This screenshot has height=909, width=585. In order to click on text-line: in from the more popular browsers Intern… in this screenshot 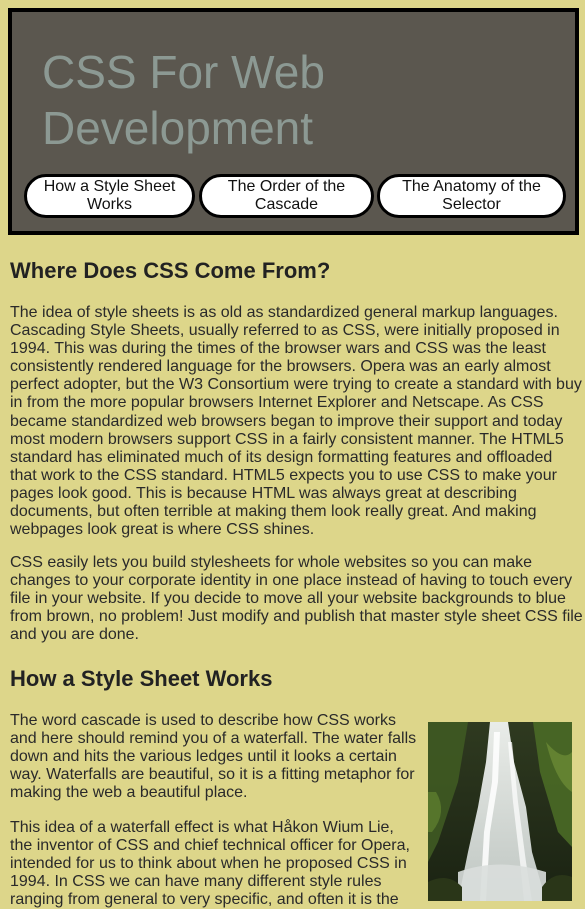, I will do `click(277, 403)`.